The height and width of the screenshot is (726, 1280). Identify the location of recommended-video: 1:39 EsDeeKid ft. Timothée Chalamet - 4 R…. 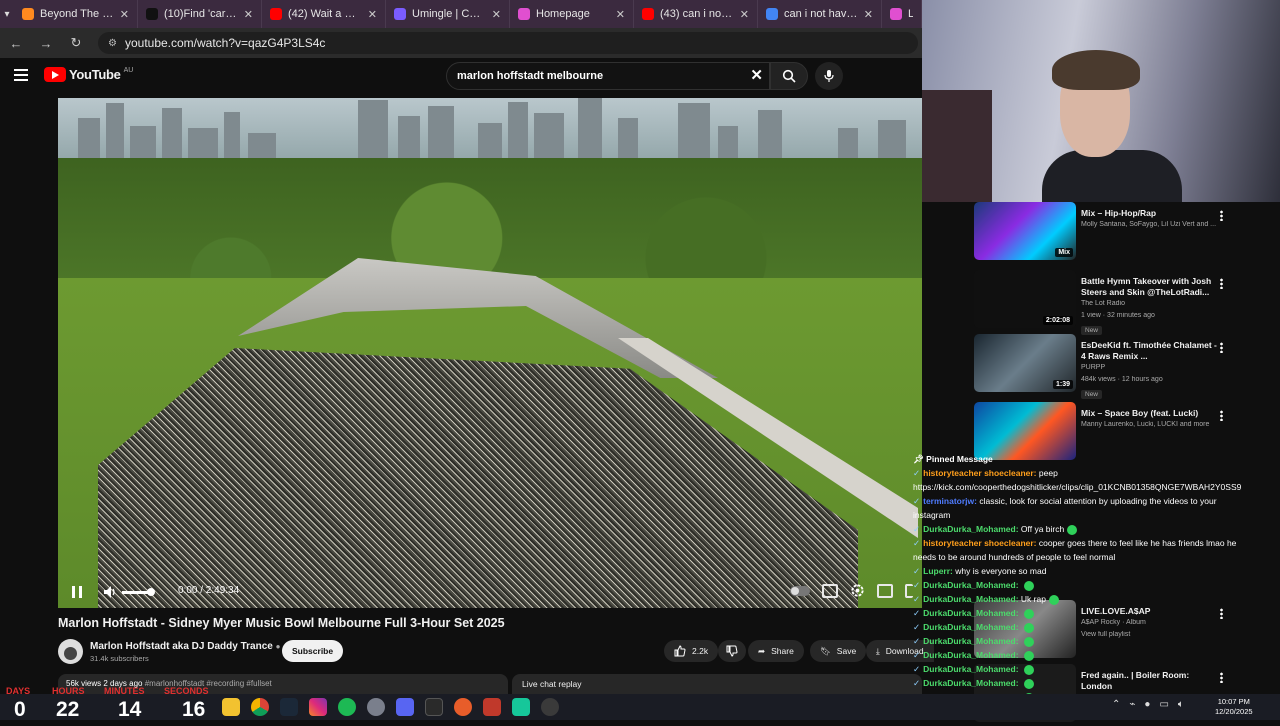
(1124, 366).